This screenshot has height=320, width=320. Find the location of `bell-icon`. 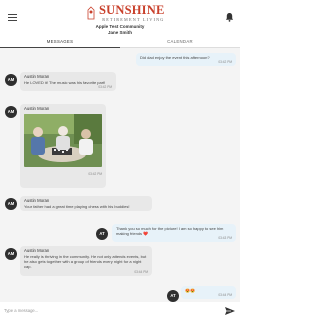

bell-icon is located at coordinates (229, 17).